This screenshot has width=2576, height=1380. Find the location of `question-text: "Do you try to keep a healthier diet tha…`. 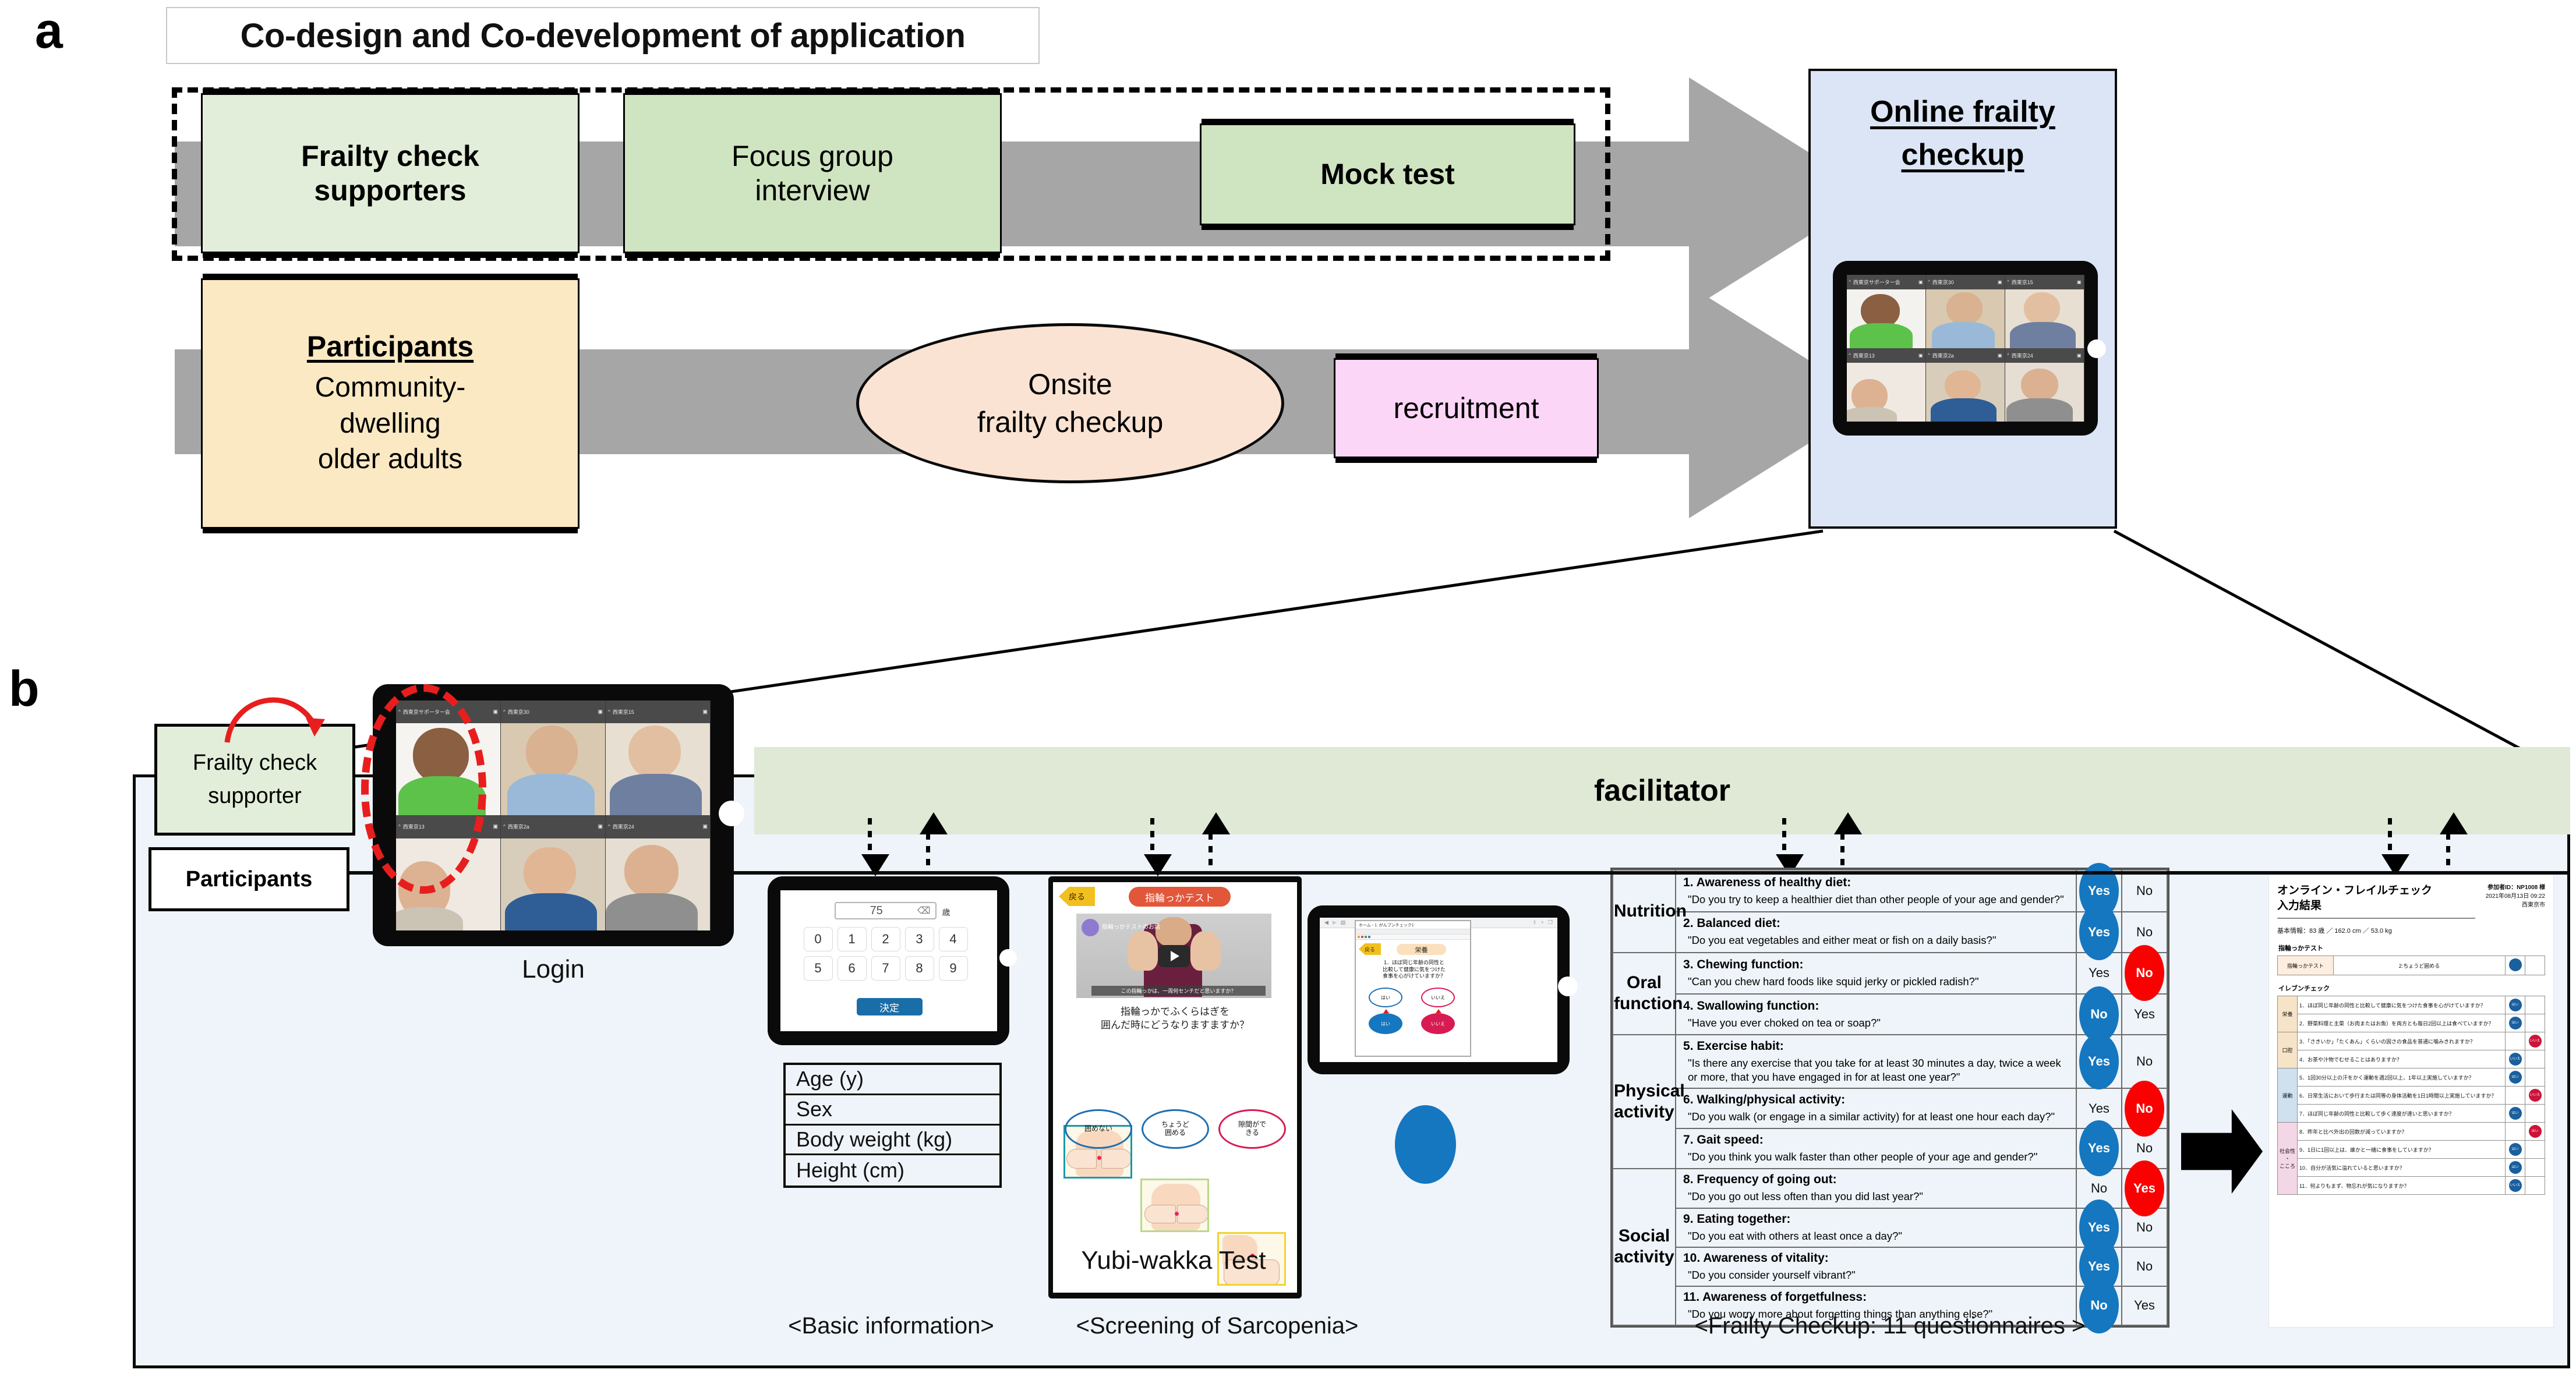

question-text: "Do you try to keep a healthier diet tha… is located at coordinates (1876, 899).